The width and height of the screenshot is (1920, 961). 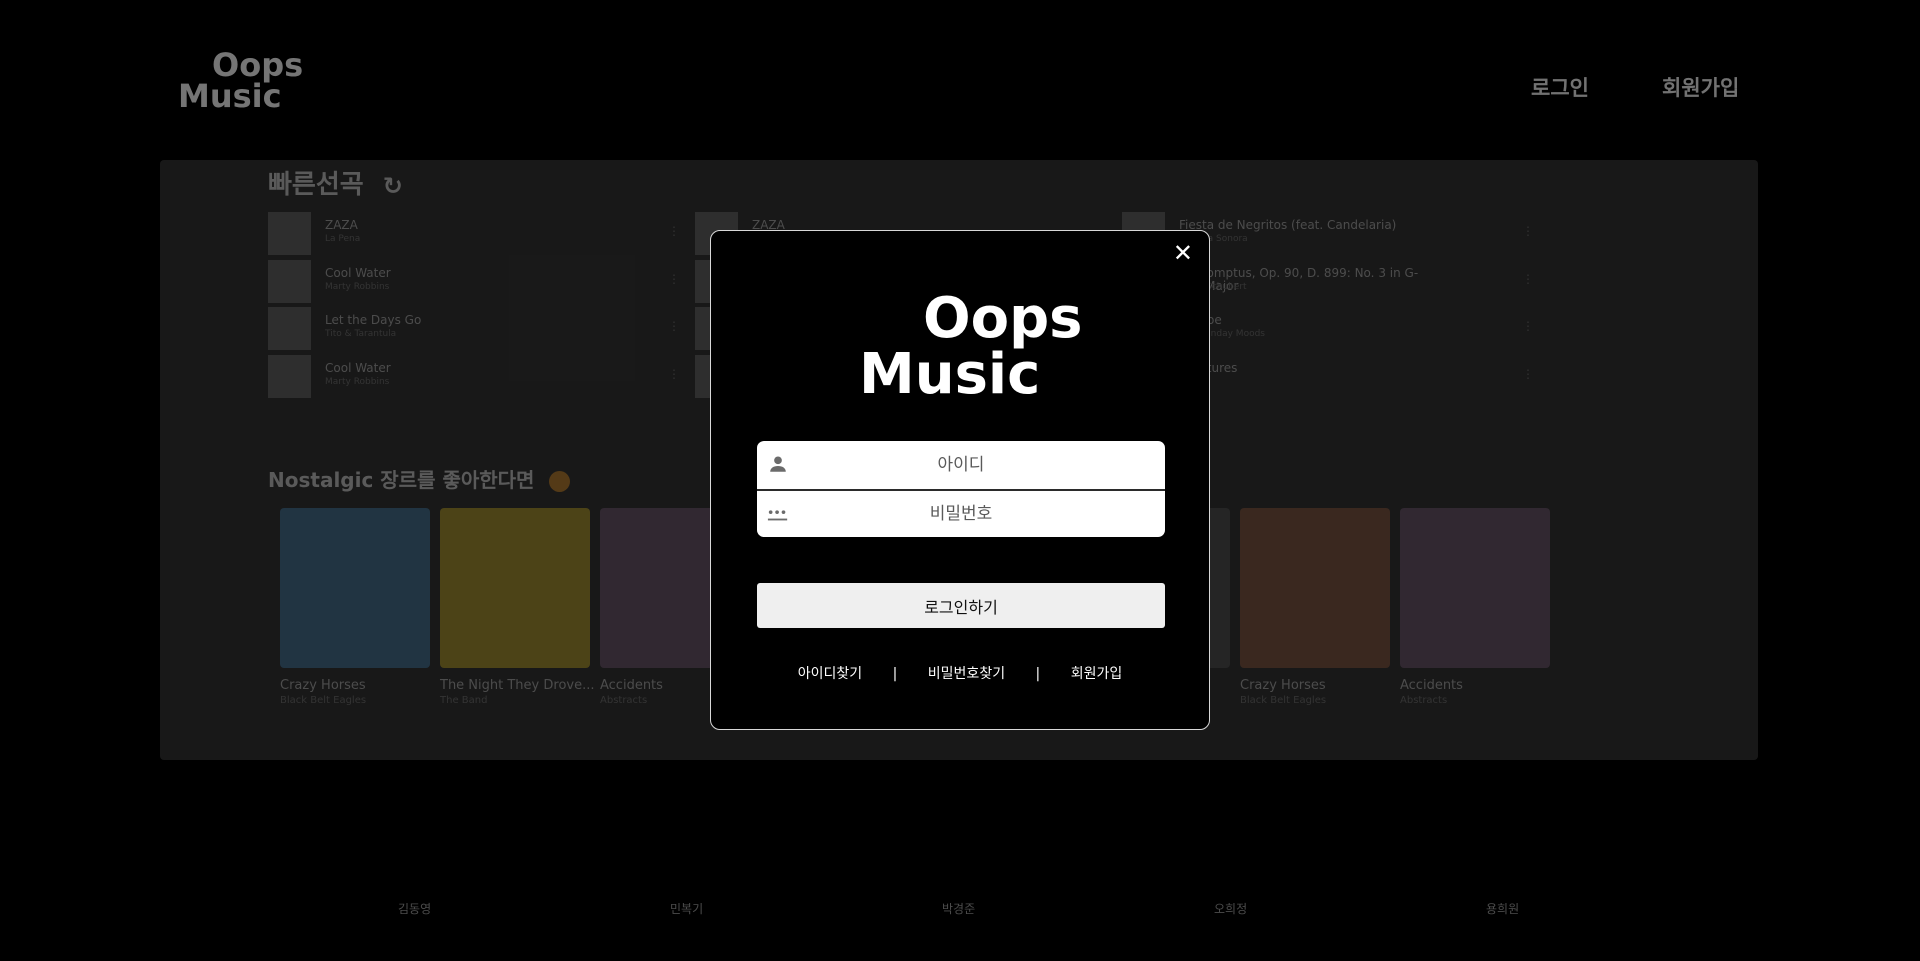 I want to click on find-id-link: 아이디찾기, so click(x=830, y=674).